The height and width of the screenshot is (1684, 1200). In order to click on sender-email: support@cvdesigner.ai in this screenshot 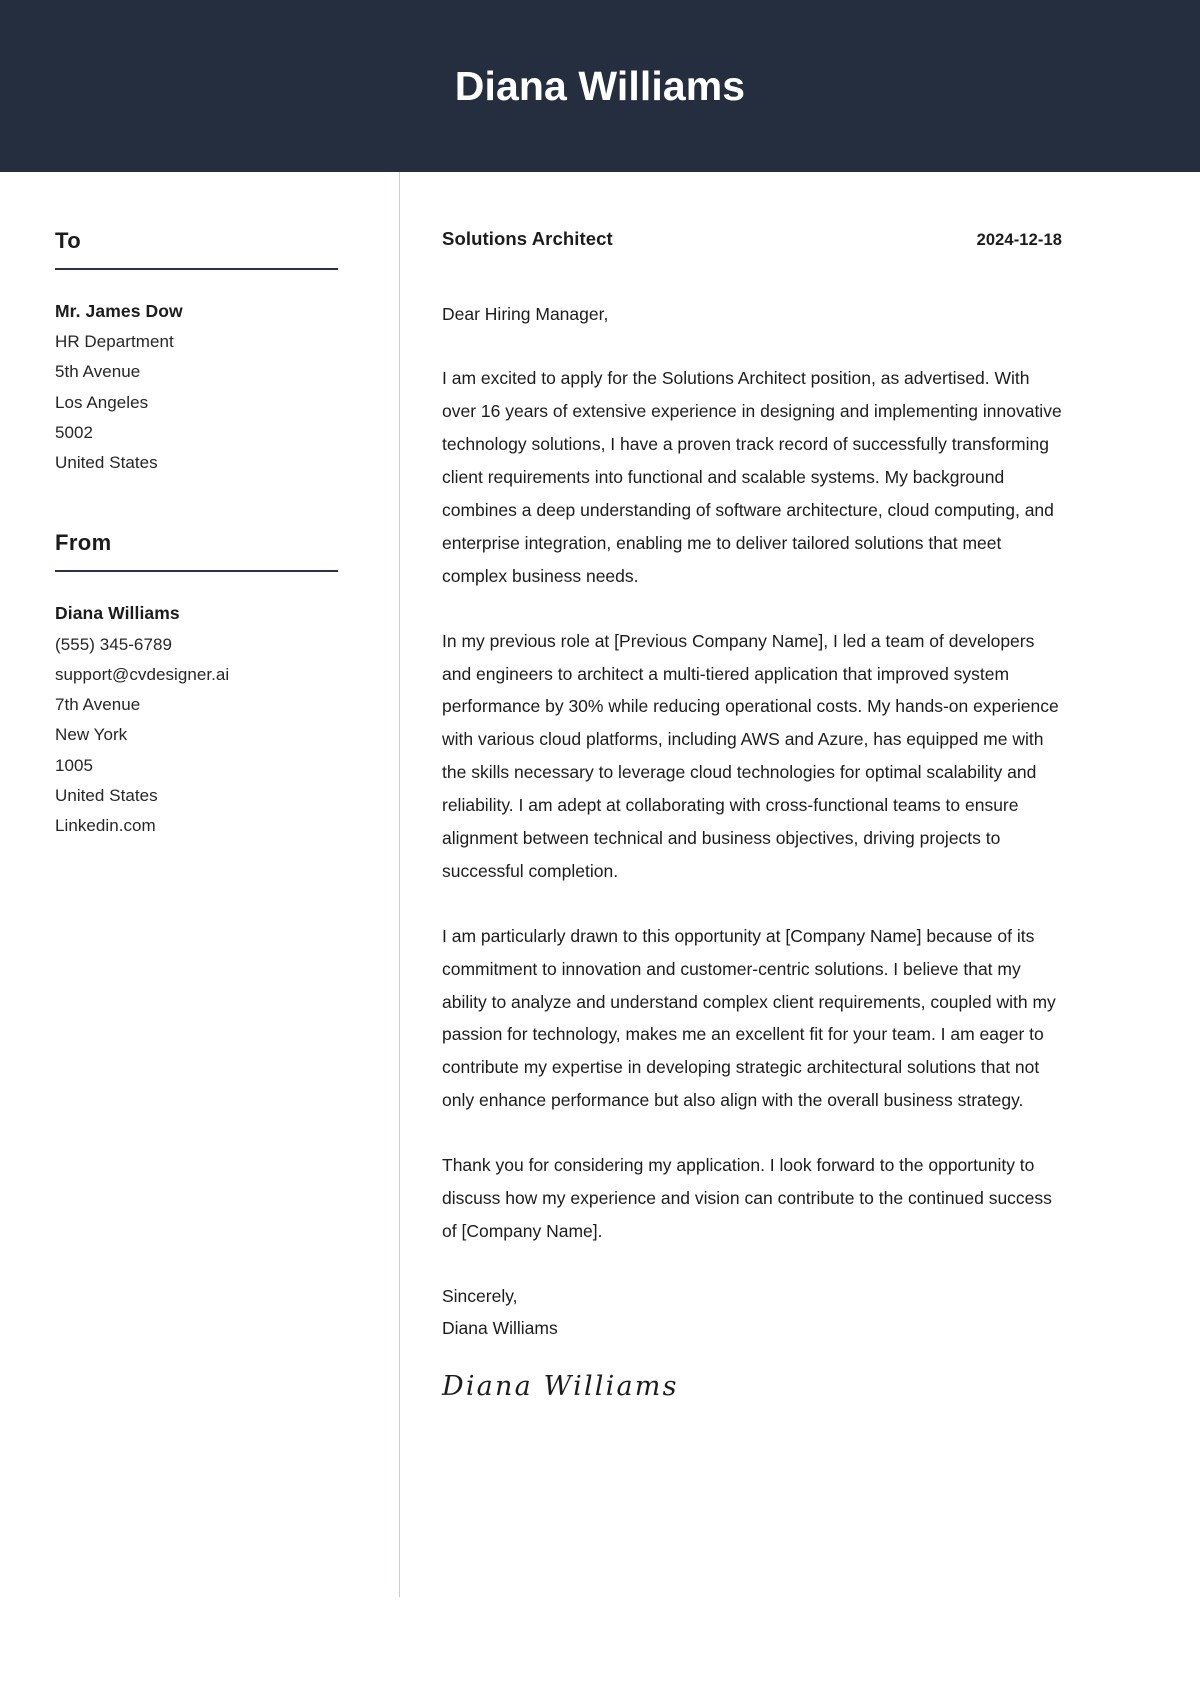, I will do `click(142, 674)`.